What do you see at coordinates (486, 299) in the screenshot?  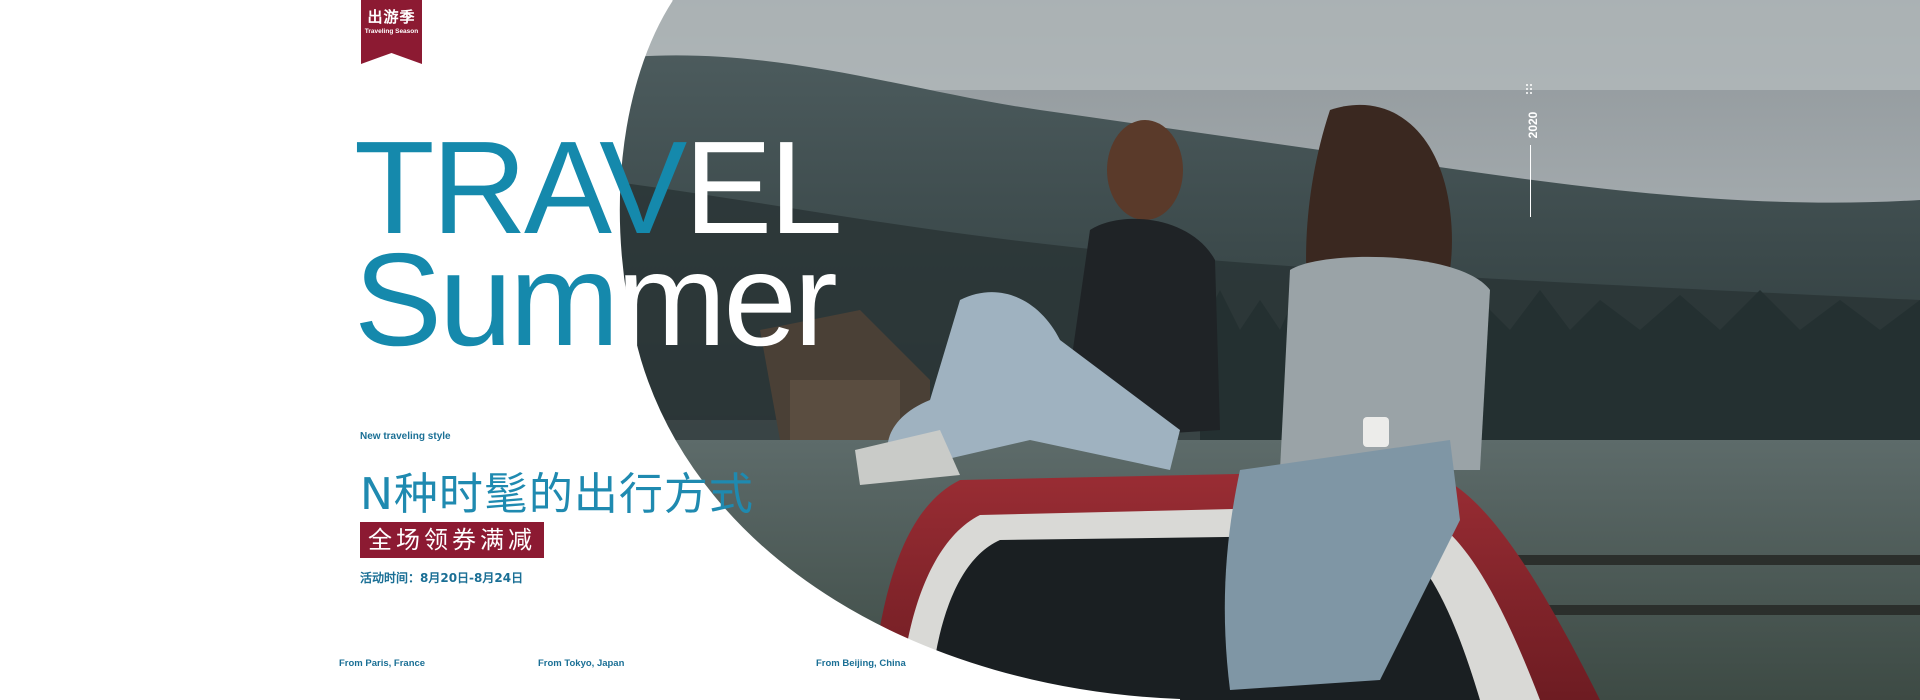 I see `headline-summer-blue: Sum` at bounding box center [486, 299].